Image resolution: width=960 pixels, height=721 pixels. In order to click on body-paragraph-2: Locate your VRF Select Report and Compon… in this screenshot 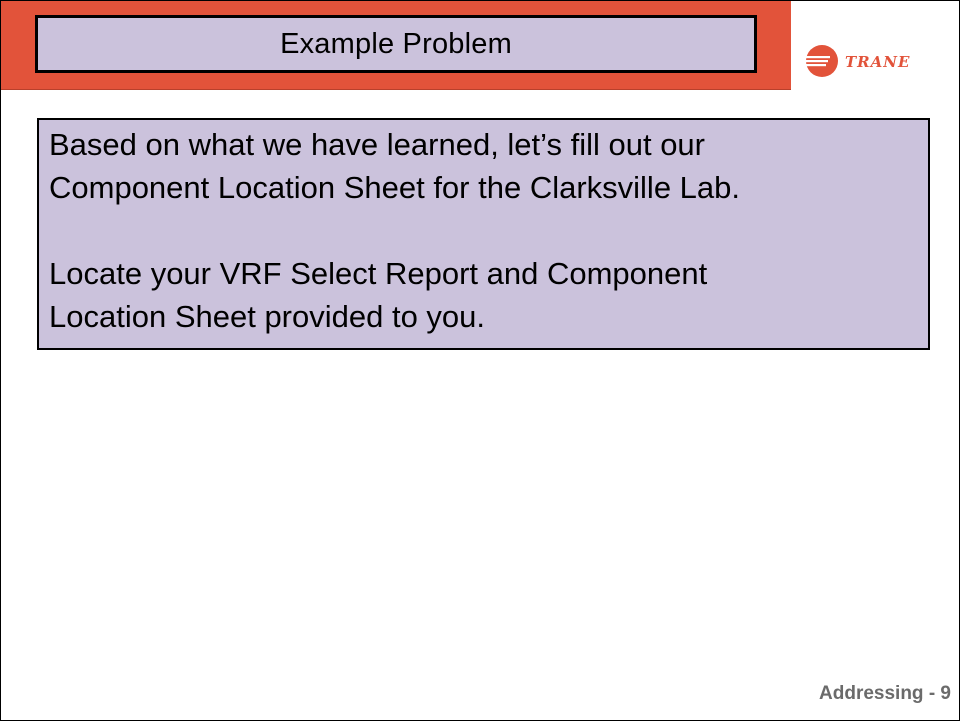, I will do `click(378, 295)`.